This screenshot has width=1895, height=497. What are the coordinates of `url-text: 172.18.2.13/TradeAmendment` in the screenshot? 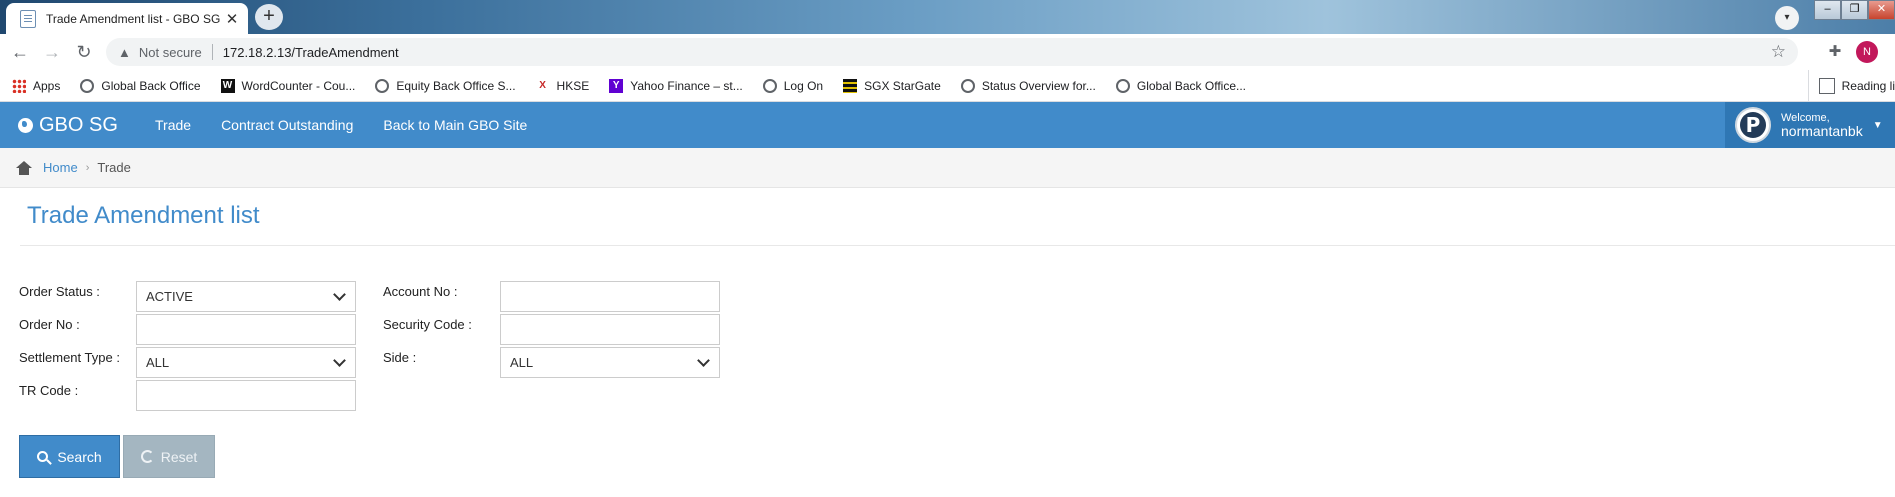 It's located at (997, 52).